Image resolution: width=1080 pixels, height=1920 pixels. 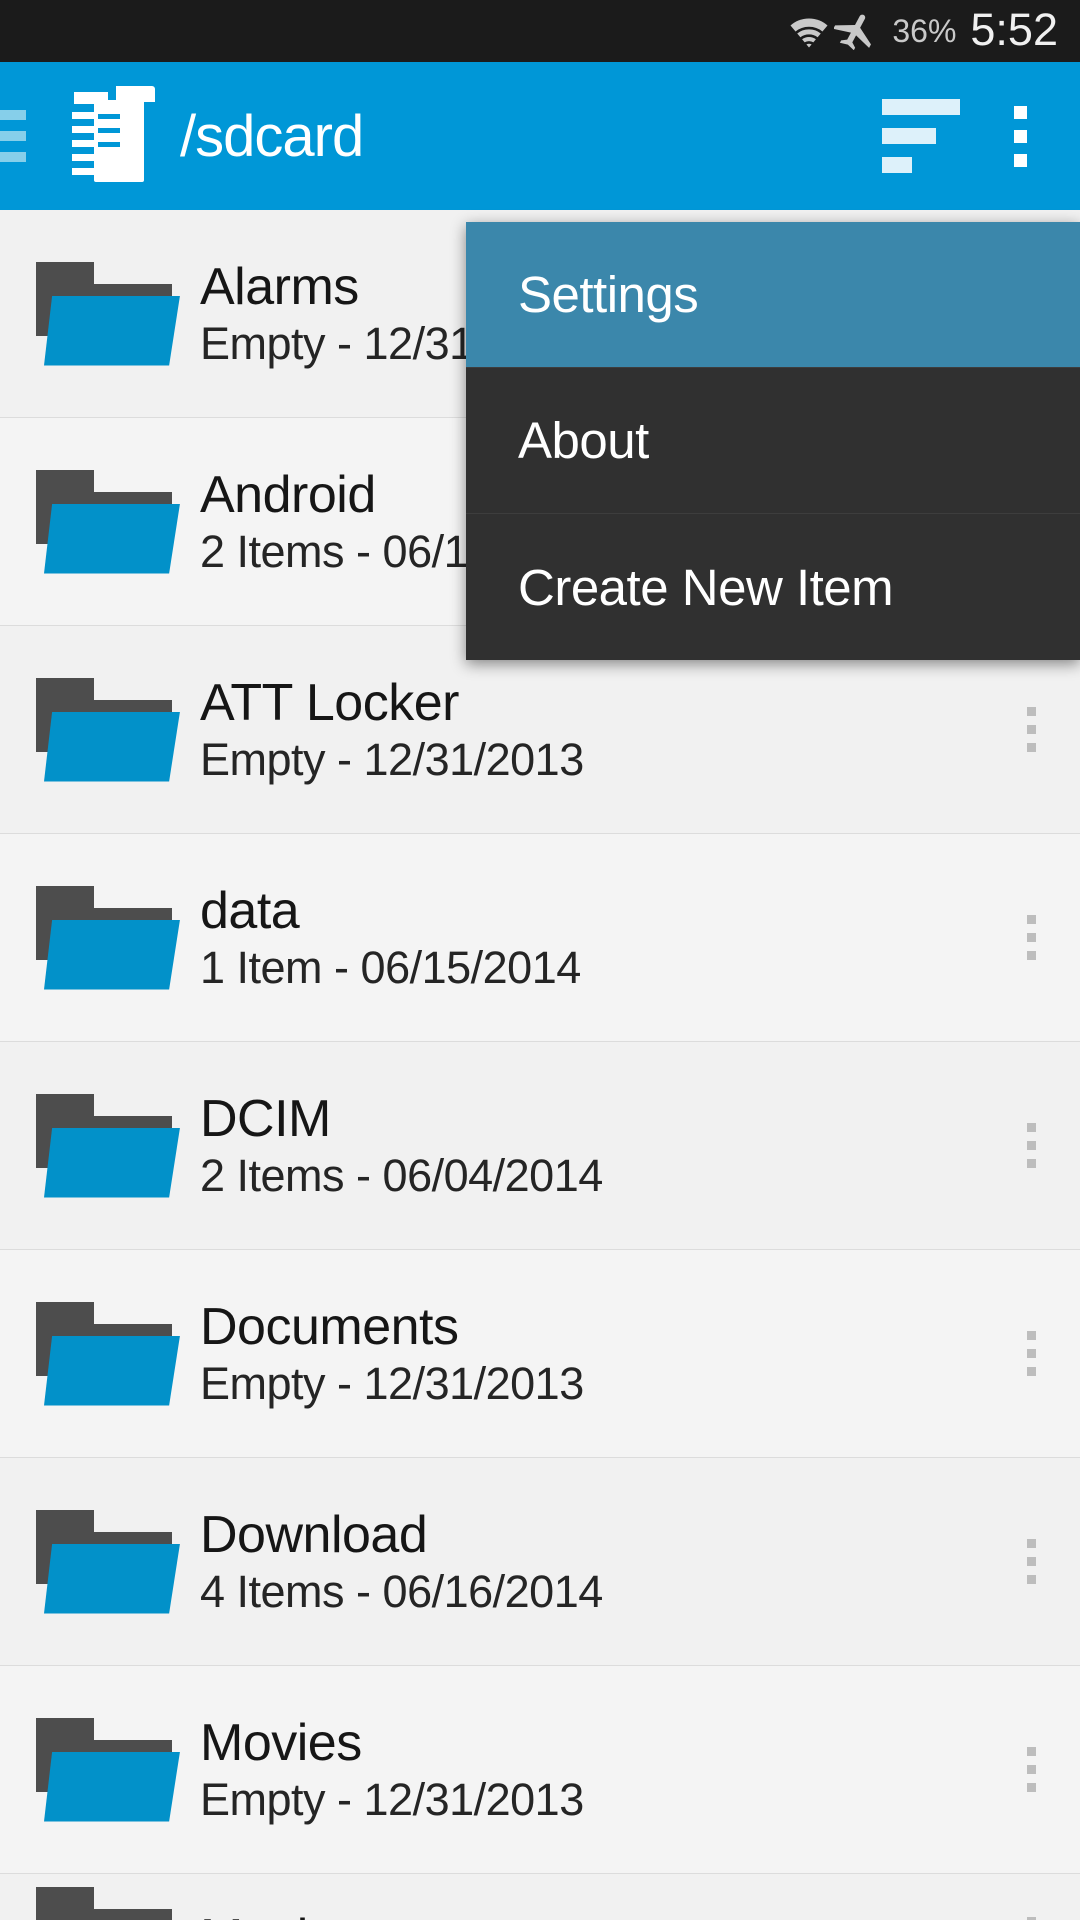 I want to click on list-item-text: Documents Empty - 12/31/2013, so click(x=591, y=1354).